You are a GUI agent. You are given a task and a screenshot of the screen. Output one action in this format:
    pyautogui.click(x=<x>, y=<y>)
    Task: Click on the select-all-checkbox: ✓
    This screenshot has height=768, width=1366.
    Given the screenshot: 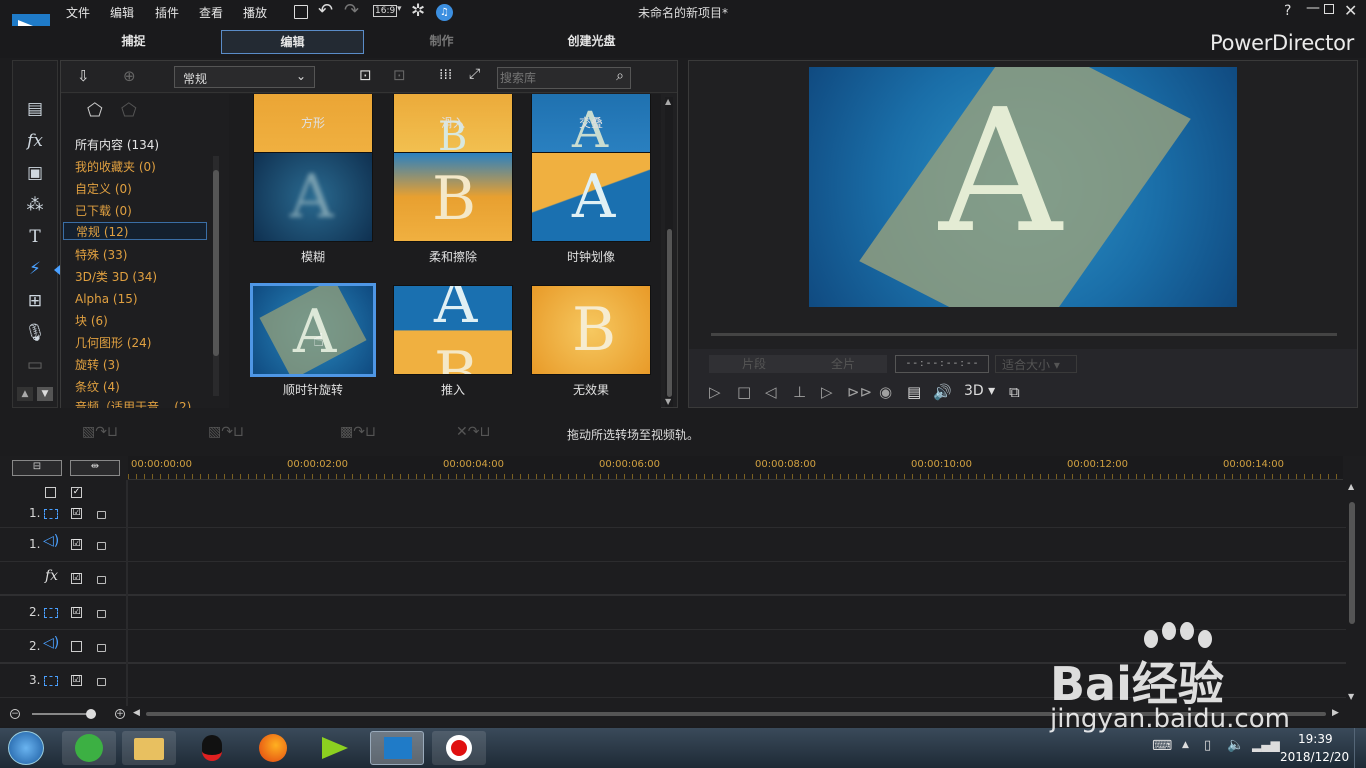 What is the action you would take?
    pyautogui.click(x=76, y=492)
    